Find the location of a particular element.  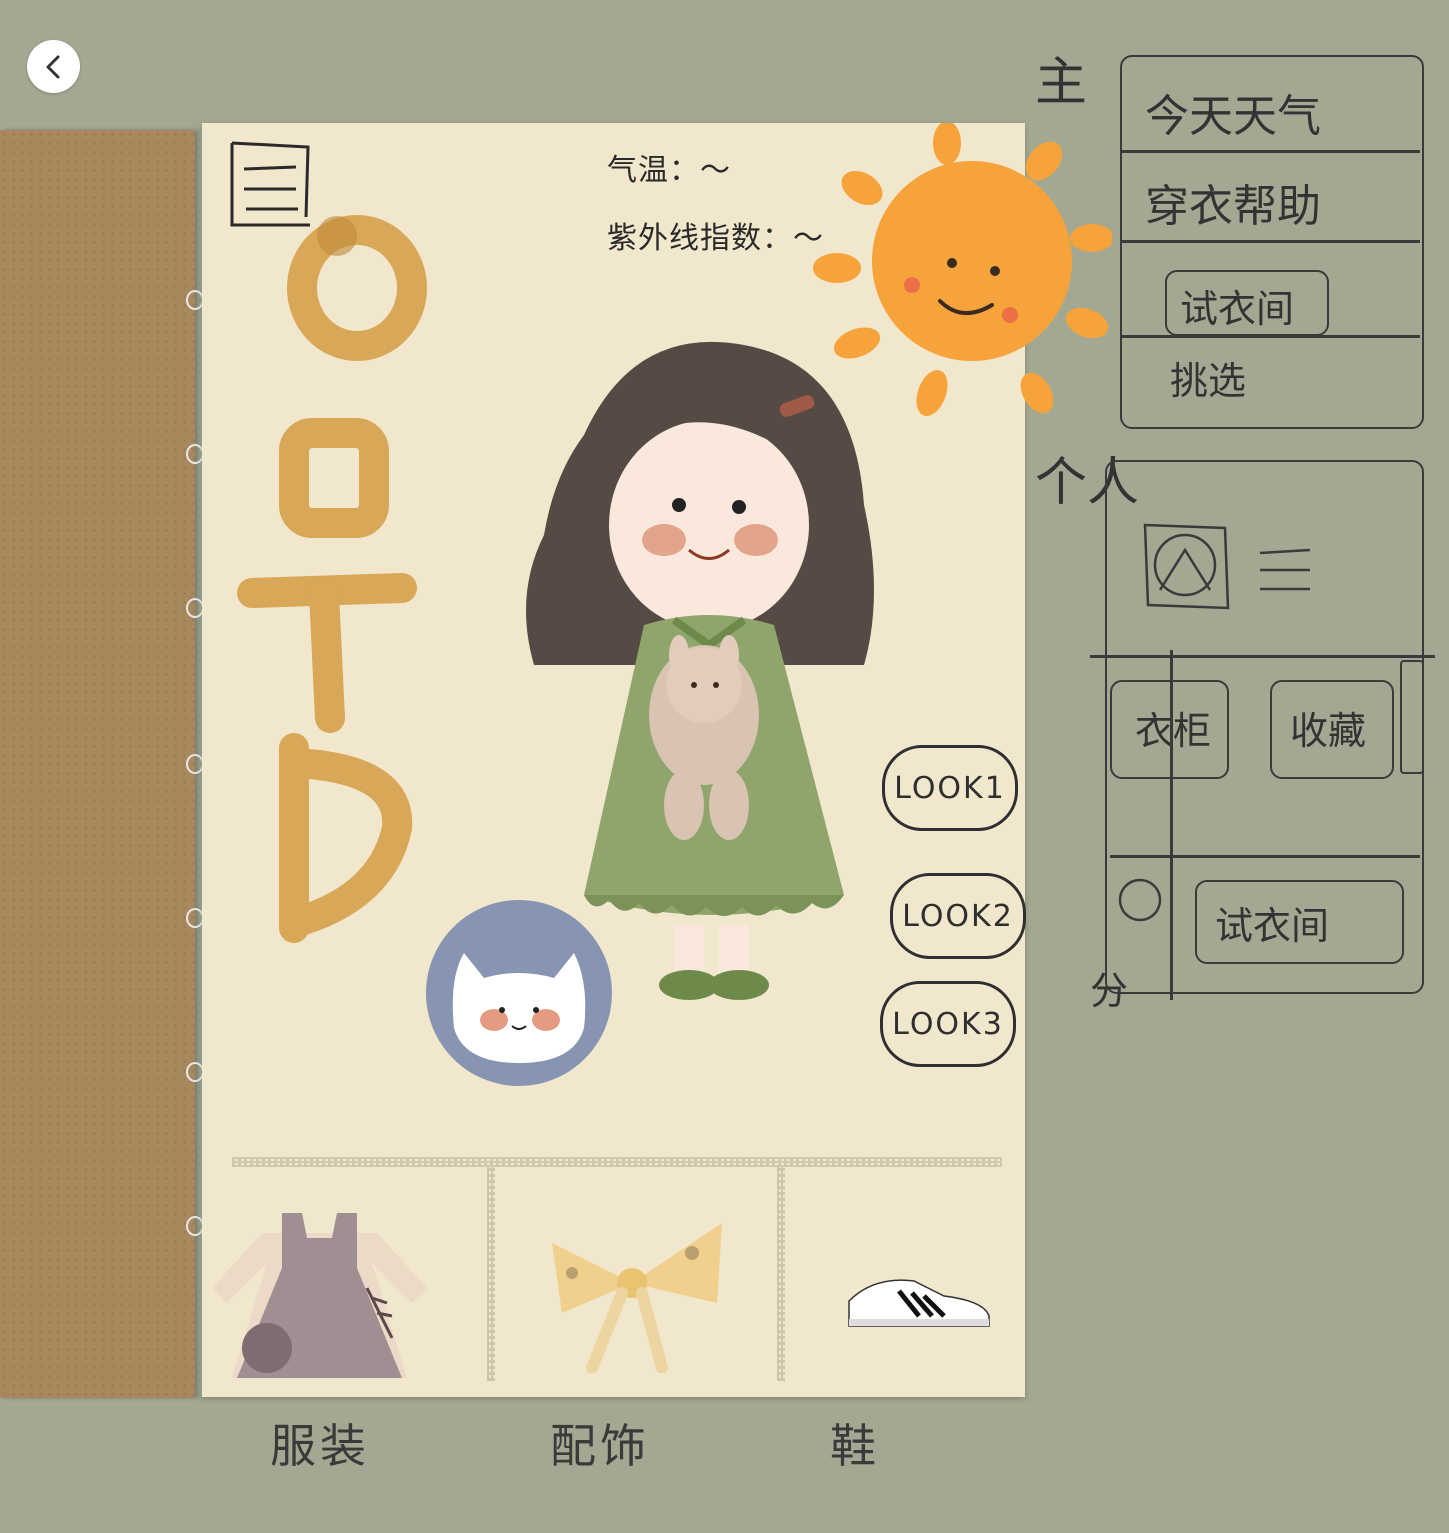

accessory-category-icon is located at coordinates (634, 1293).